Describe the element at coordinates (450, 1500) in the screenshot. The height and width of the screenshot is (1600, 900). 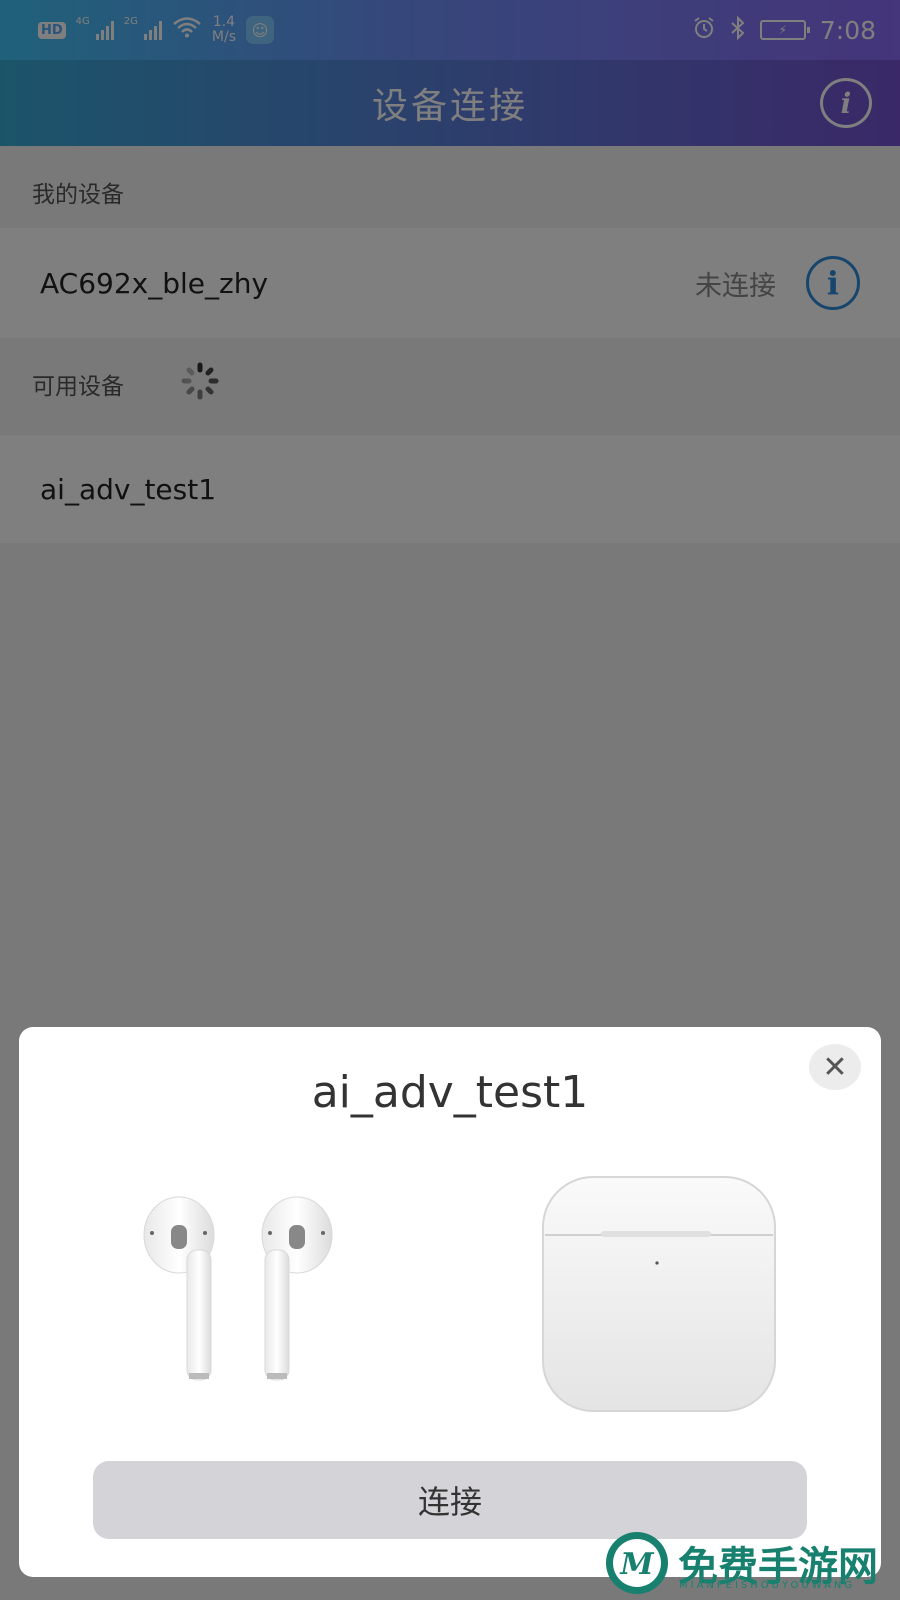
I see `connect-button: 连接` at that location.